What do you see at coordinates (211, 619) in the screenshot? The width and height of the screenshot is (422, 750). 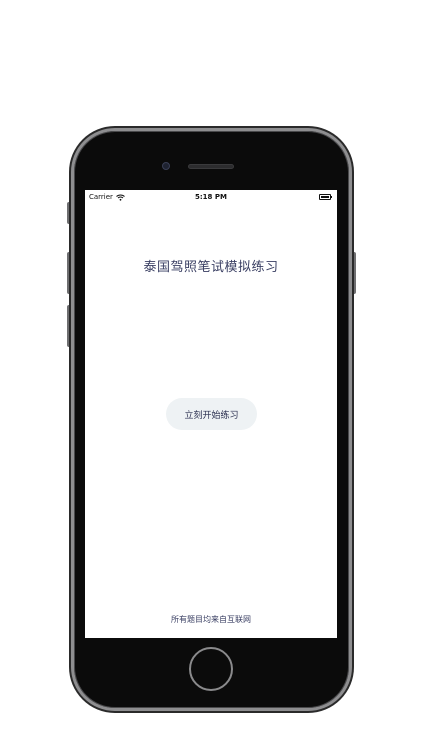 I see `footer-disclaimer: 所有题目均来自互联网` at bounding box center [211, 619].